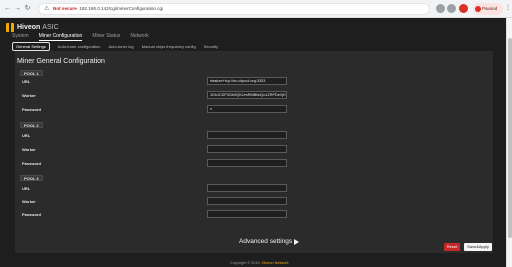 This screenshot has height=267, width=512. I want to click on back-icon: ←, so click(7, 8).